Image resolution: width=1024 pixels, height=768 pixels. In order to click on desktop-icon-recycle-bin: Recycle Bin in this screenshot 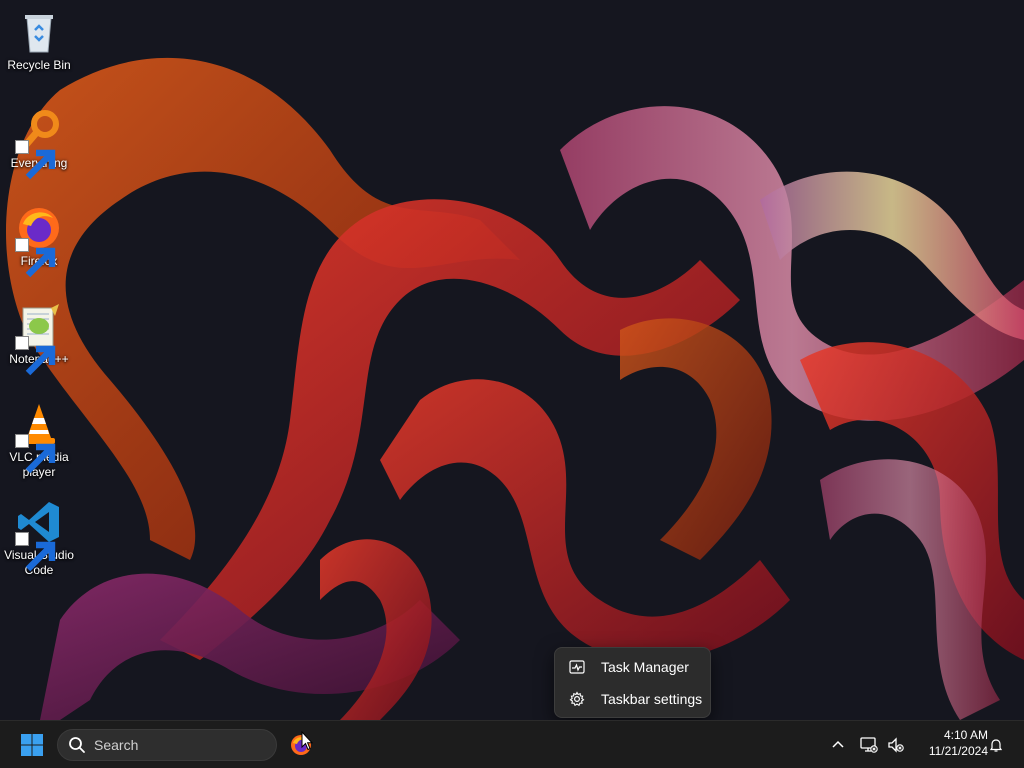, I will do `click(39, 40)`.